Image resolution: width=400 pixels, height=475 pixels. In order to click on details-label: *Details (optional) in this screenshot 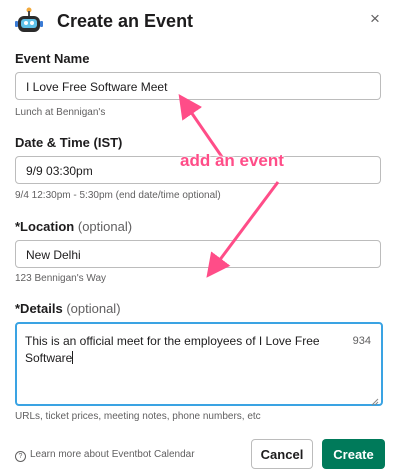, I will do `click(68, 308)`.